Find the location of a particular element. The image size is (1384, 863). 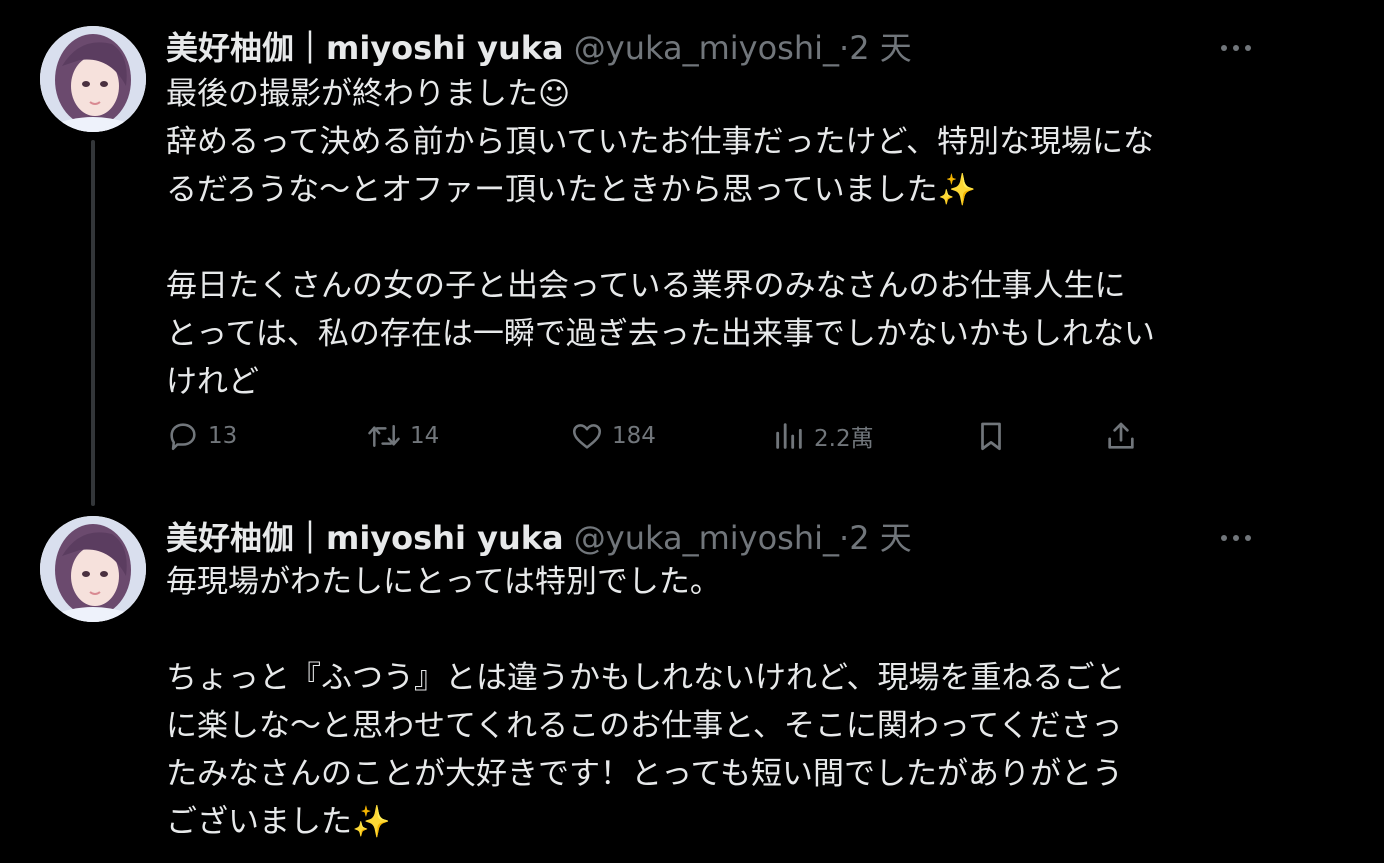

bookmark-button is located at coordinates (991, 436).